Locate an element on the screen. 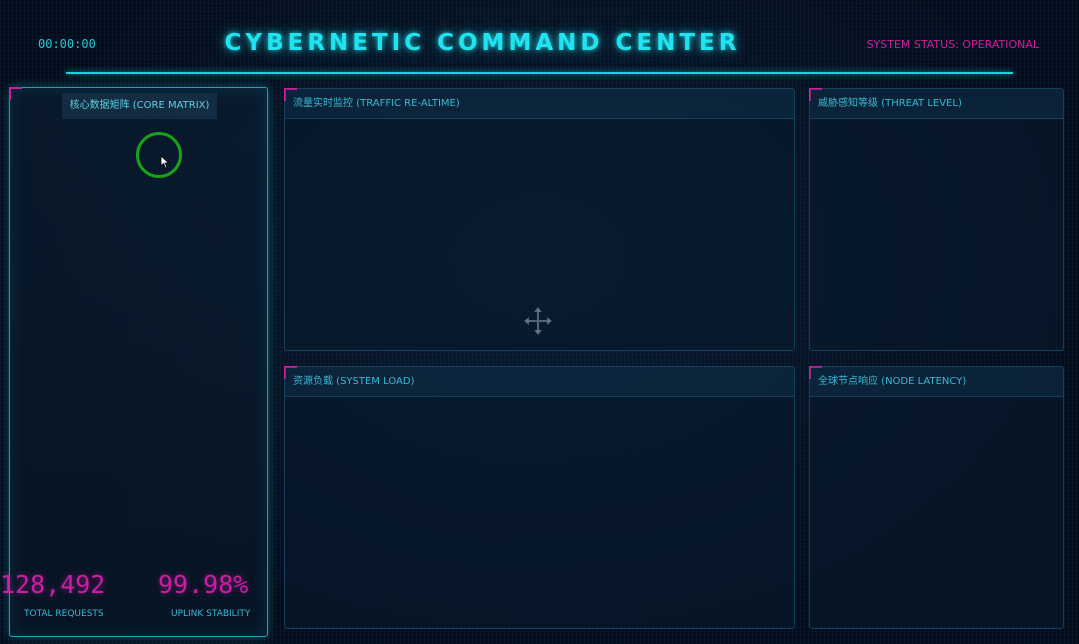 The height and width of the screenshot is (644, 1079). panel-title: 核心数据矩阵 (CORE MATRIX) is located at coordinates (139, 106).